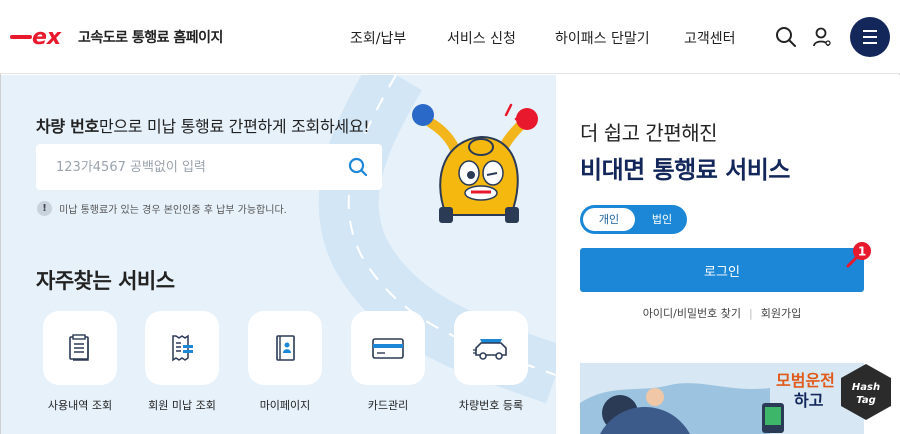 The width and height of the screenshot is (900, 434). What do you see at coordinates (181, 167) in the screenshot?
I see `plate-number-input` at bounding box center [181, 167].